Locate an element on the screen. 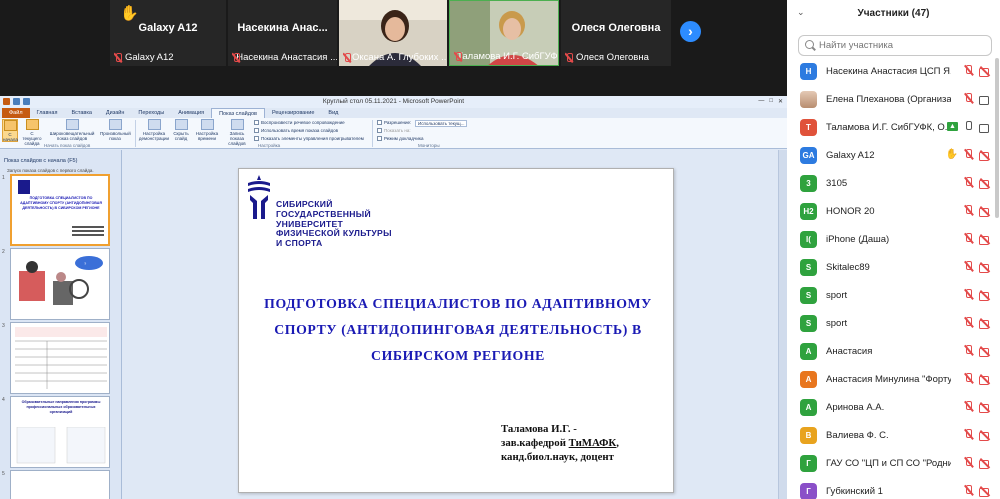 The image size is (1000, 499). avatar: А is located at coordinates (808, 351).